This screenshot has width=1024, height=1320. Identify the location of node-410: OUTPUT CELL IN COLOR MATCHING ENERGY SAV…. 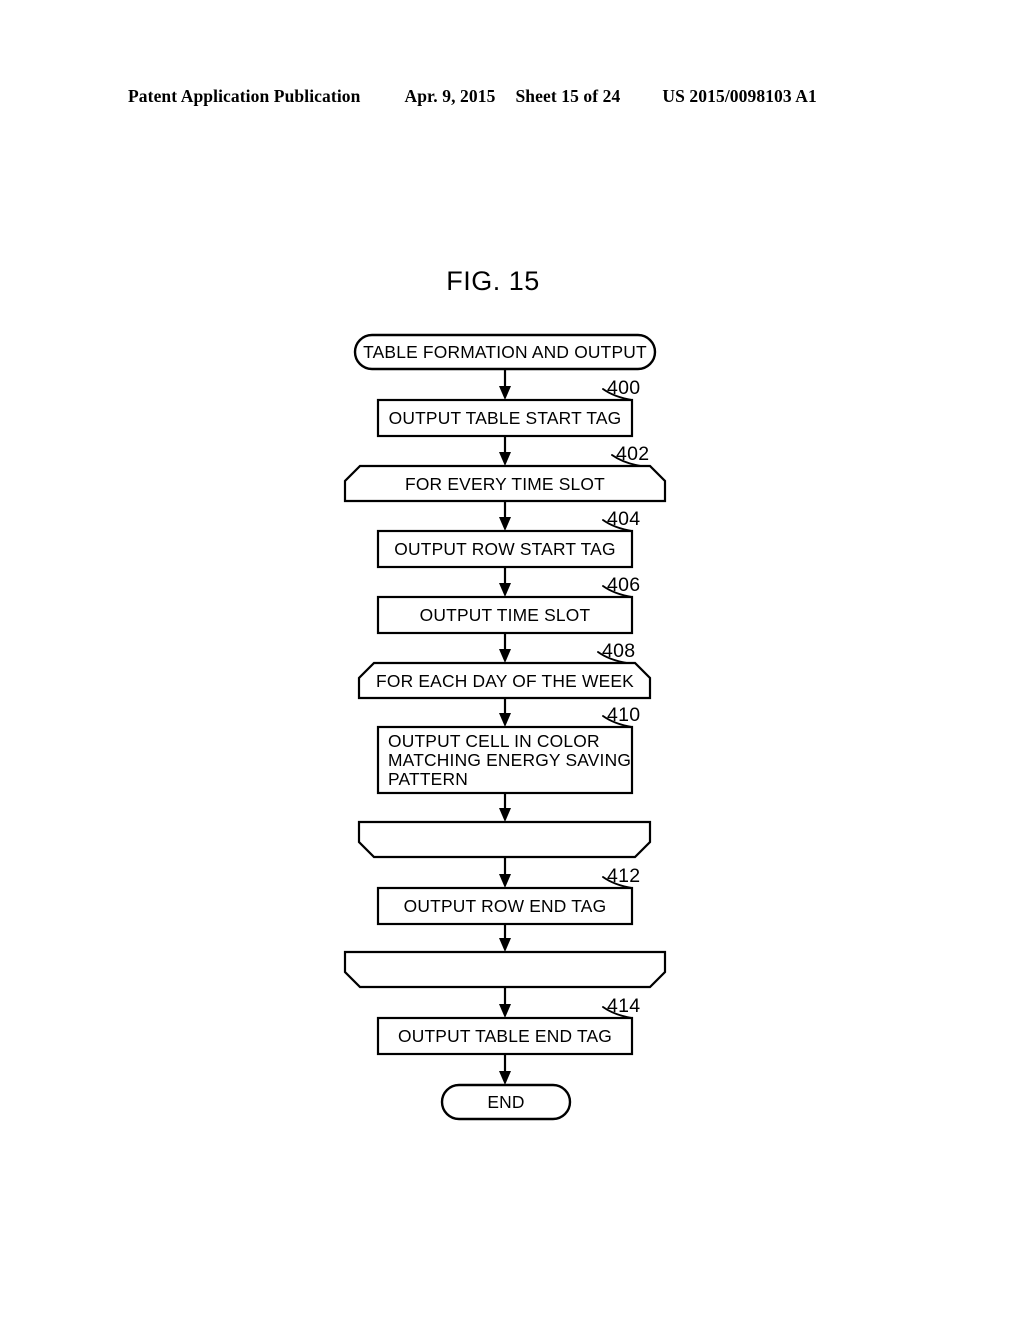
(508, 749).